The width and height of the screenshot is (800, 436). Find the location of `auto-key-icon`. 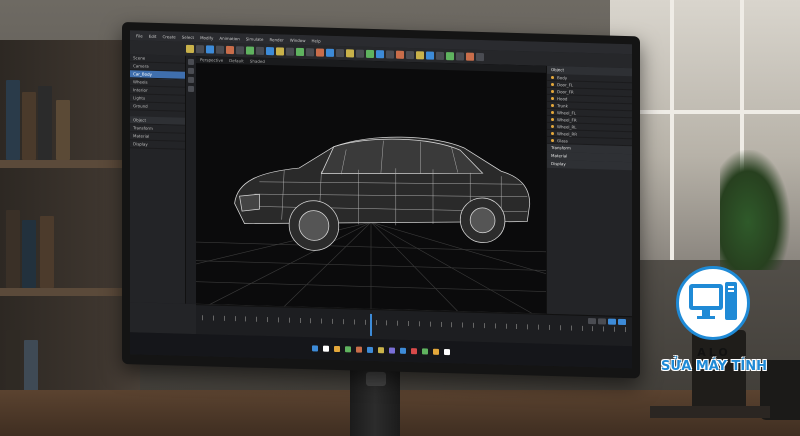

auto-key-icon is located at coordinates (622, 322).